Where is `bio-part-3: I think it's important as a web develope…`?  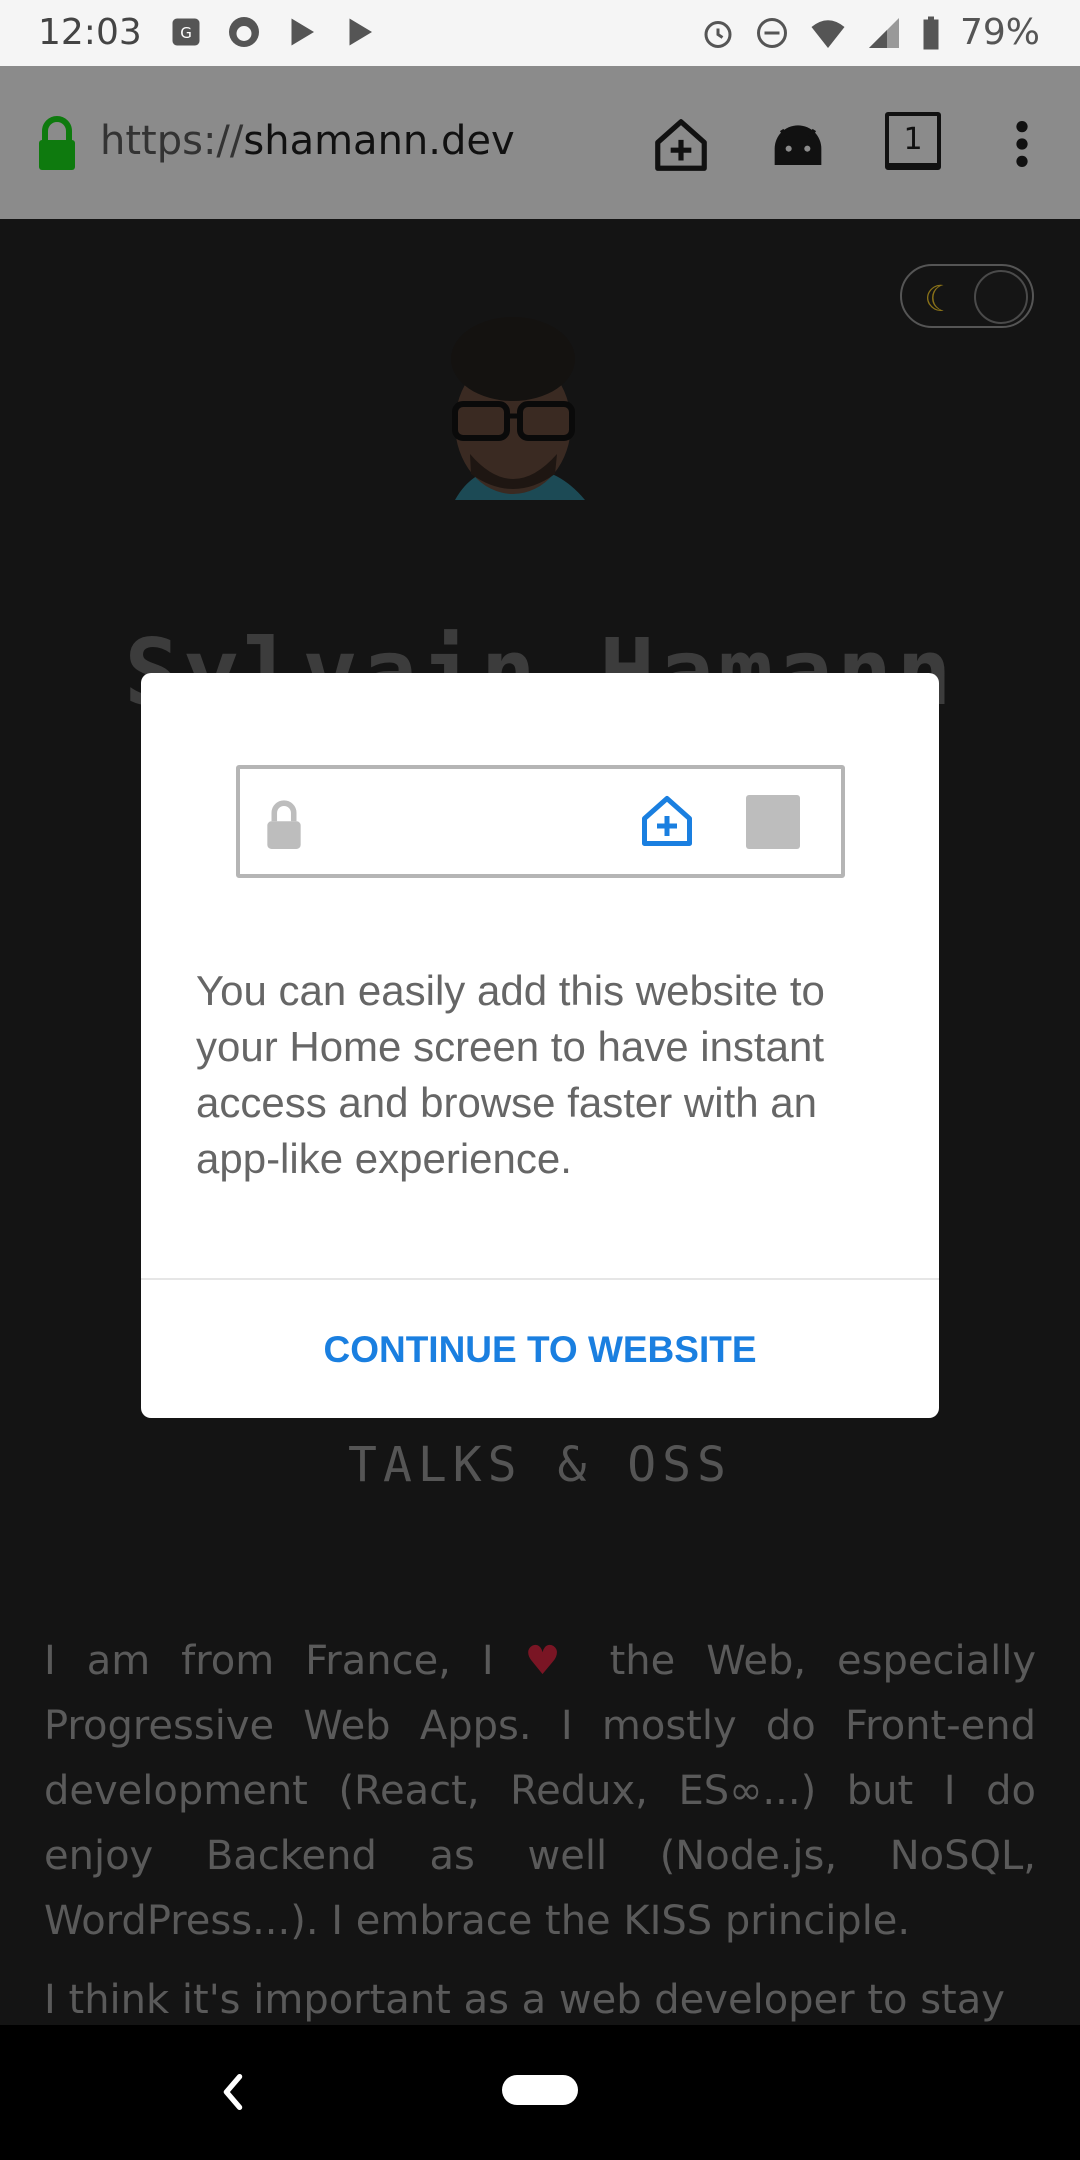 bio-part-3: I think it's important as a web develope… is located at coordinates (524, 2000).